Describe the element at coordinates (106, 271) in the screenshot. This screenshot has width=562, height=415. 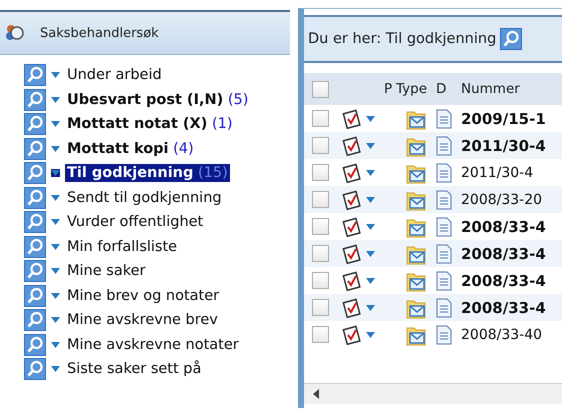
I see `search-list-item: Mine saker` at that location.